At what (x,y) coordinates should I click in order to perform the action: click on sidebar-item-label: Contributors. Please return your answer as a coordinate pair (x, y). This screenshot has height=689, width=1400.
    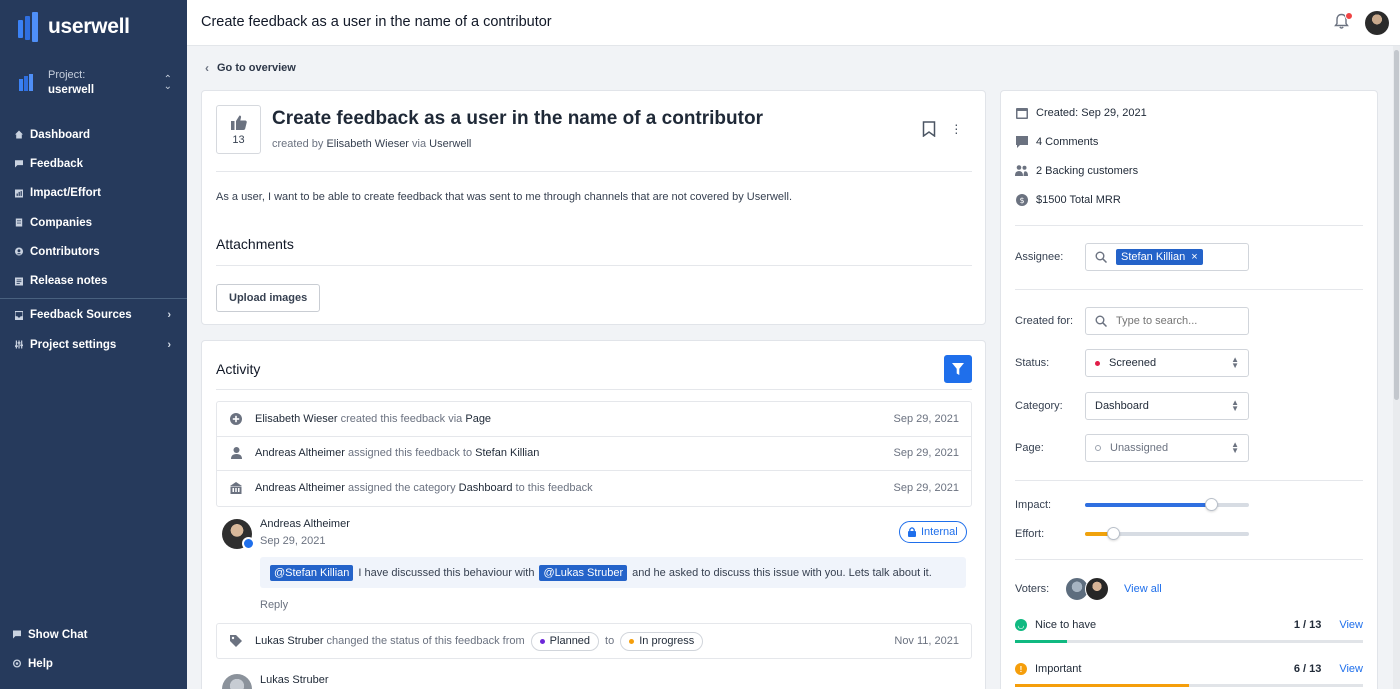
    Looking at the image, I should click on (65, 251).